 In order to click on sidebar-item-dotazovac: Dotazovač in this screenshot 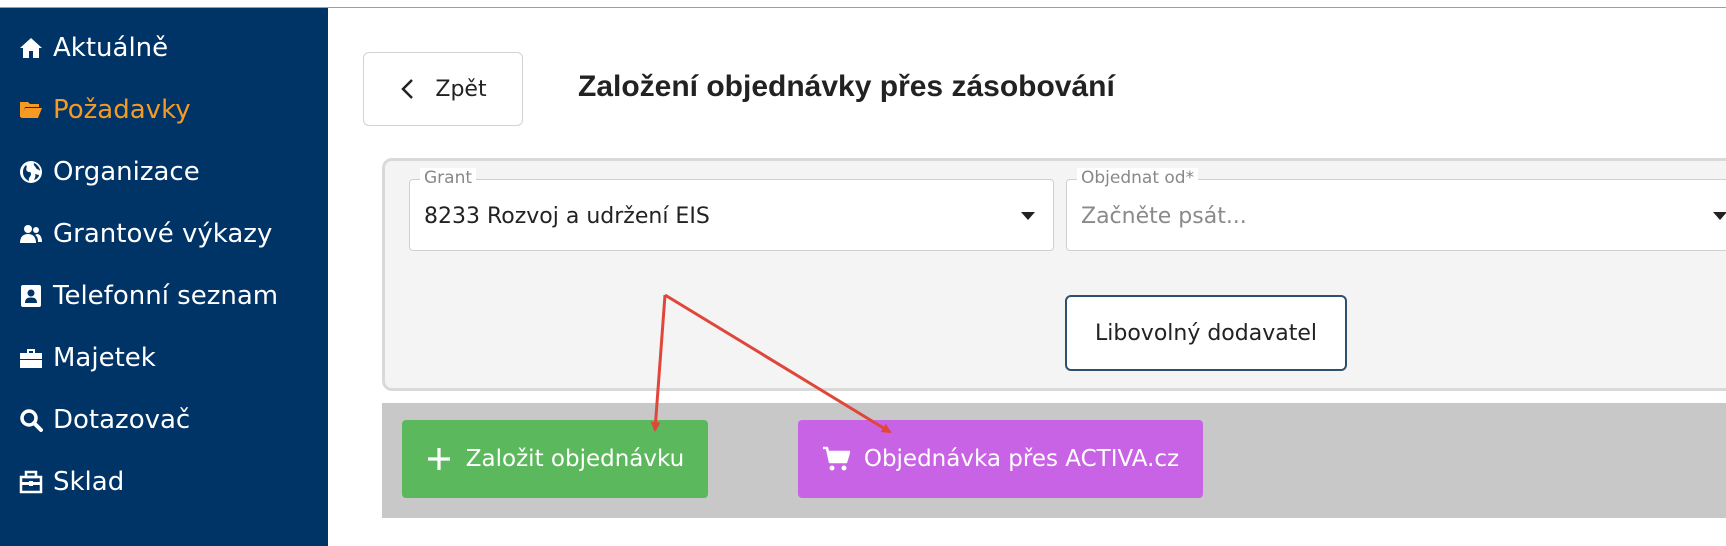, I will do `click(104, 420)`.